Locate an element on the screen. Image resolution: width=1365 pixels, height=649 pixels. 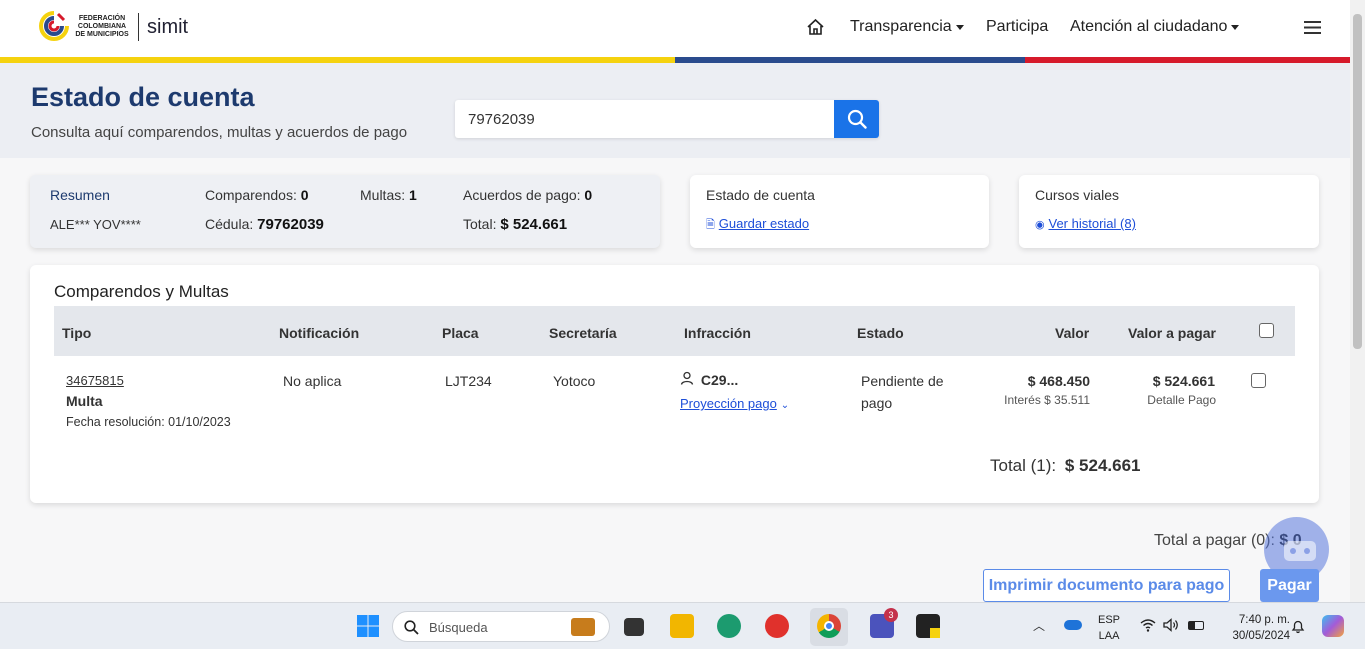
search-box is located at coordinates (667, 119).